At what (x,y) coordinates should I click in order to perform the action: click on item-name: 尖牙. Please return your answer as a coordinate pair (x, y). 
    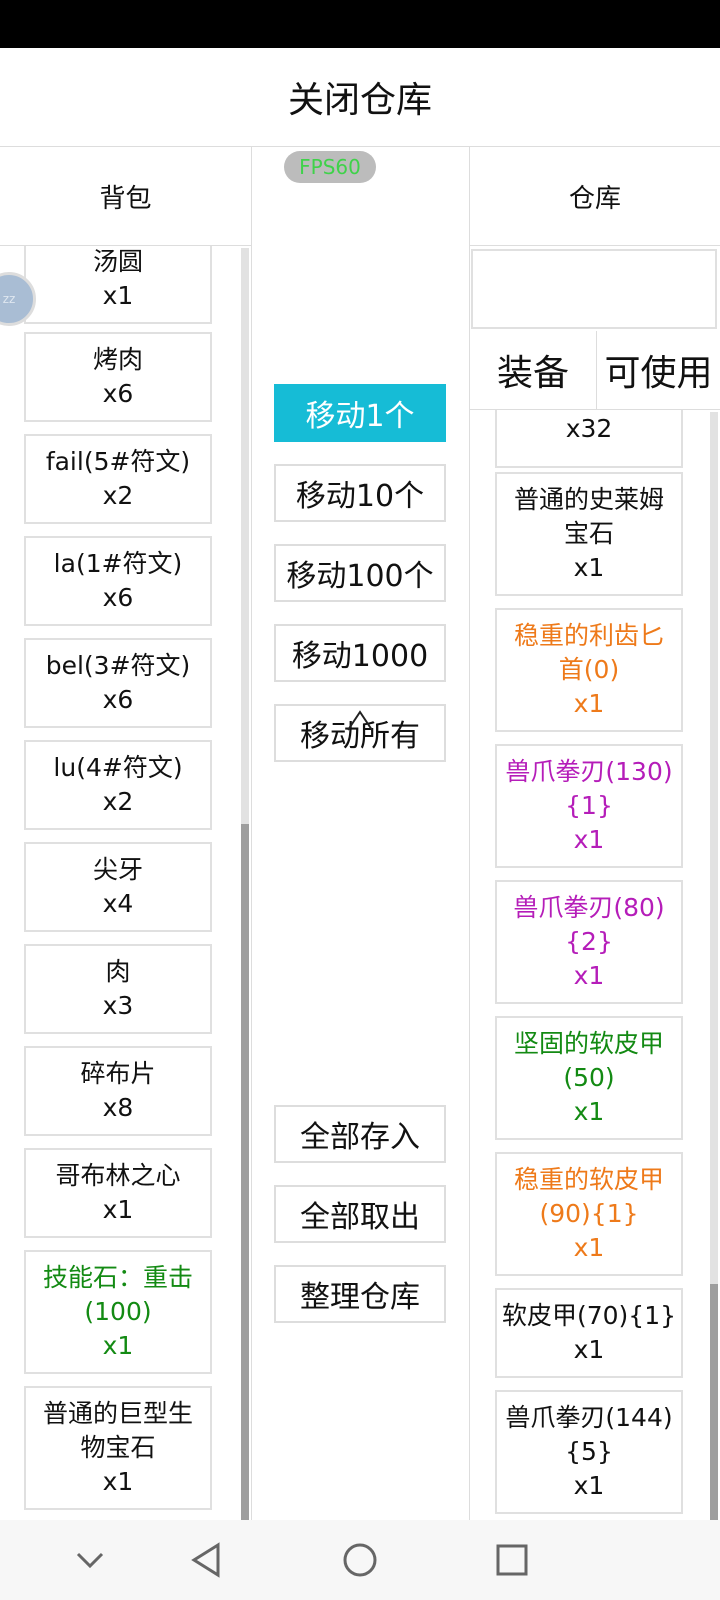
    Looking at the image, I should click on (117, 869).